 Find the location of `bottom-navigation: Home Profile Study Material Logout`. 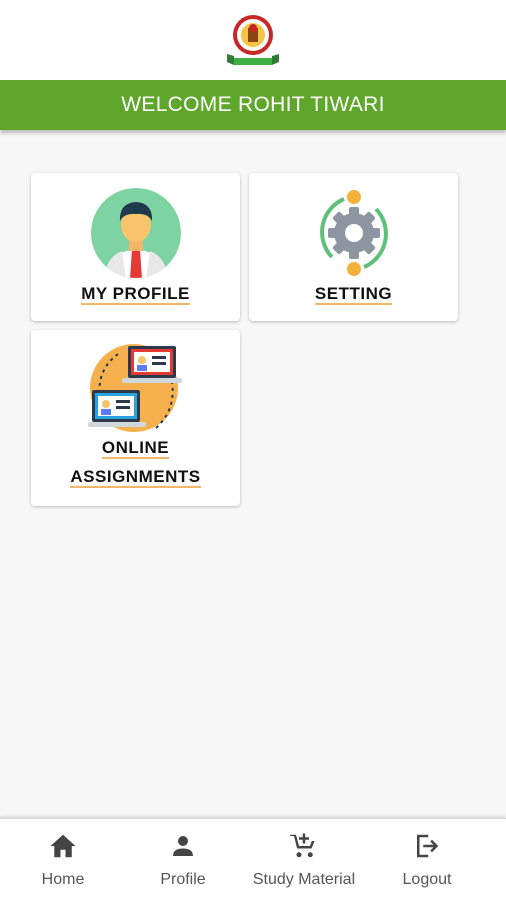

bottom-navigation: Home Profile Study Material Logout is located at coordinates (253, 859).